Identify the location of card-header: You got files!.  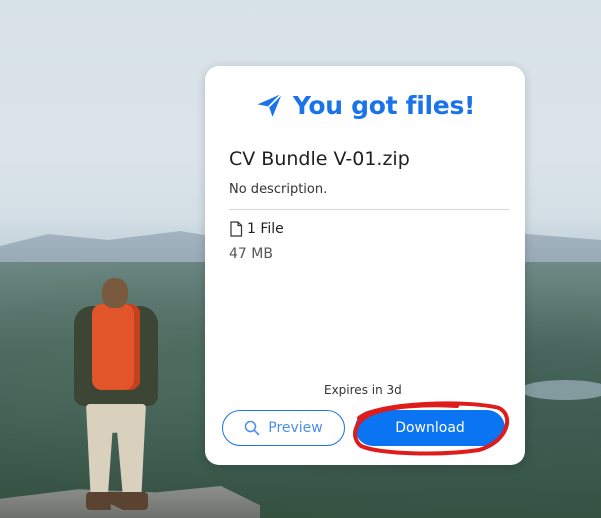
(365, 105).